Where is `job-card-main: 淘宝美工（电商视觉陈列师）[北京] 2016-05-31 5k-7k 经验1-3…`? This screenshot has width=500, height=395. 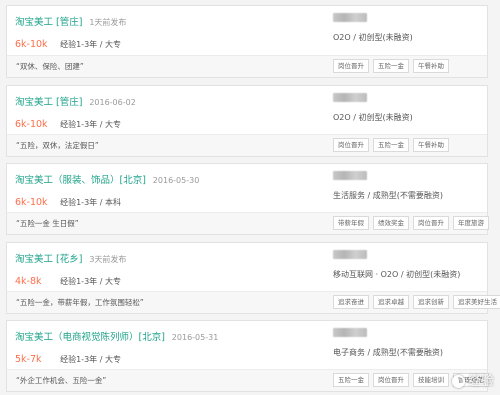
job-card-main: 淘宝美工（电商视觉陈列师）[北京] 2016-05-31 5k-7k 经验1-3… is located at coordinates (247, 343).